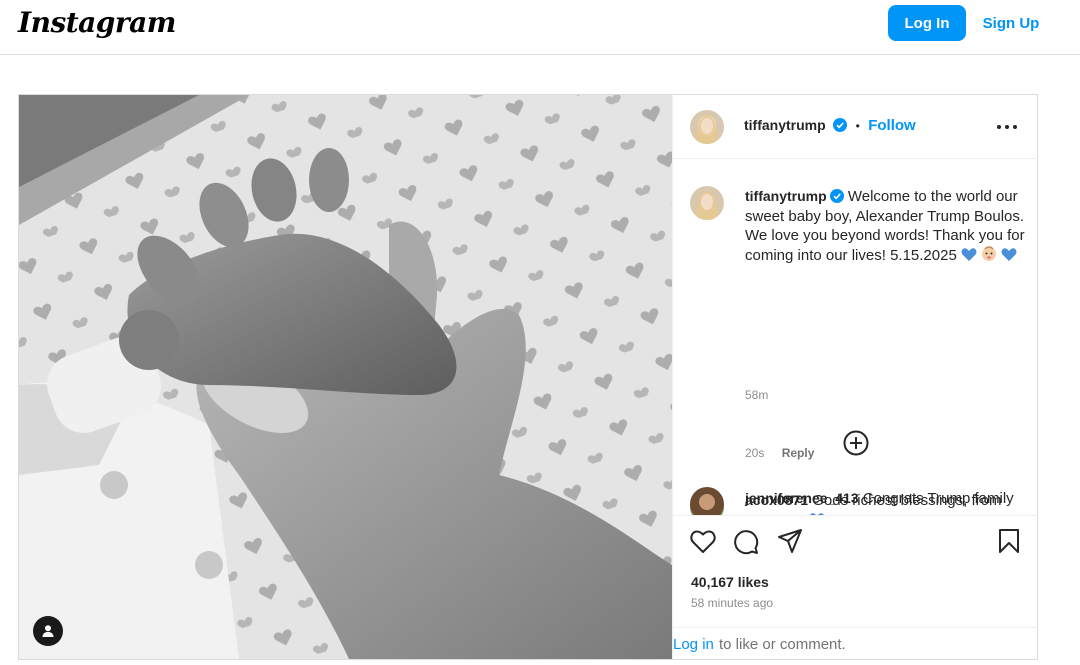 The width and height of the screenshot is (1080, 665). I want to click on caption-username: tiffanytrump, so click(786, 196).